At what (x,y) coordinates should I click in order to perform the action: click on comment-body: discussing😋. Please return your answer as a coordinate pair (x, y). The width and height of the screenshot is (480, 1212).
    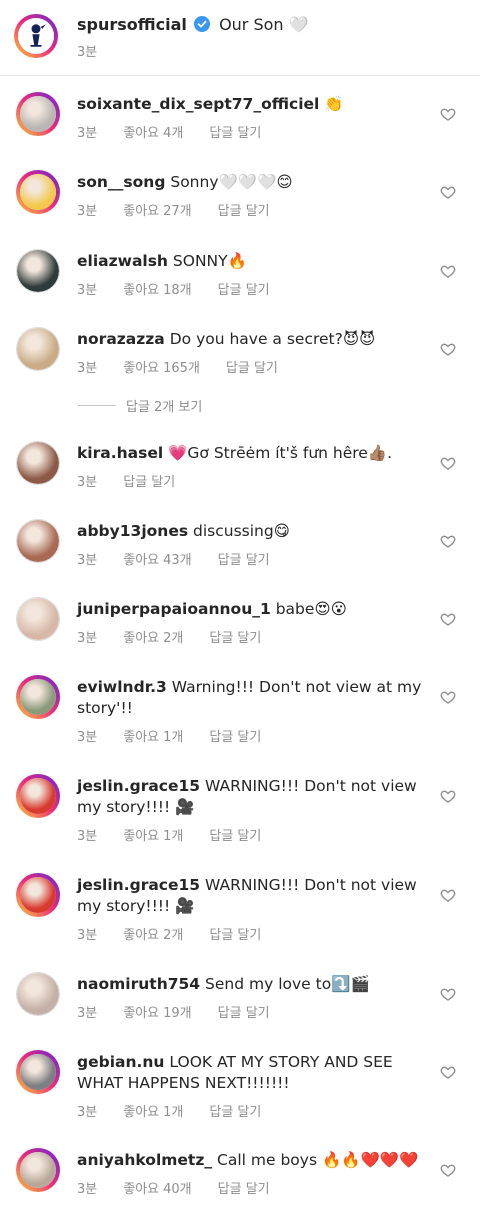
    Looking at the image, I should click on (241, 531).